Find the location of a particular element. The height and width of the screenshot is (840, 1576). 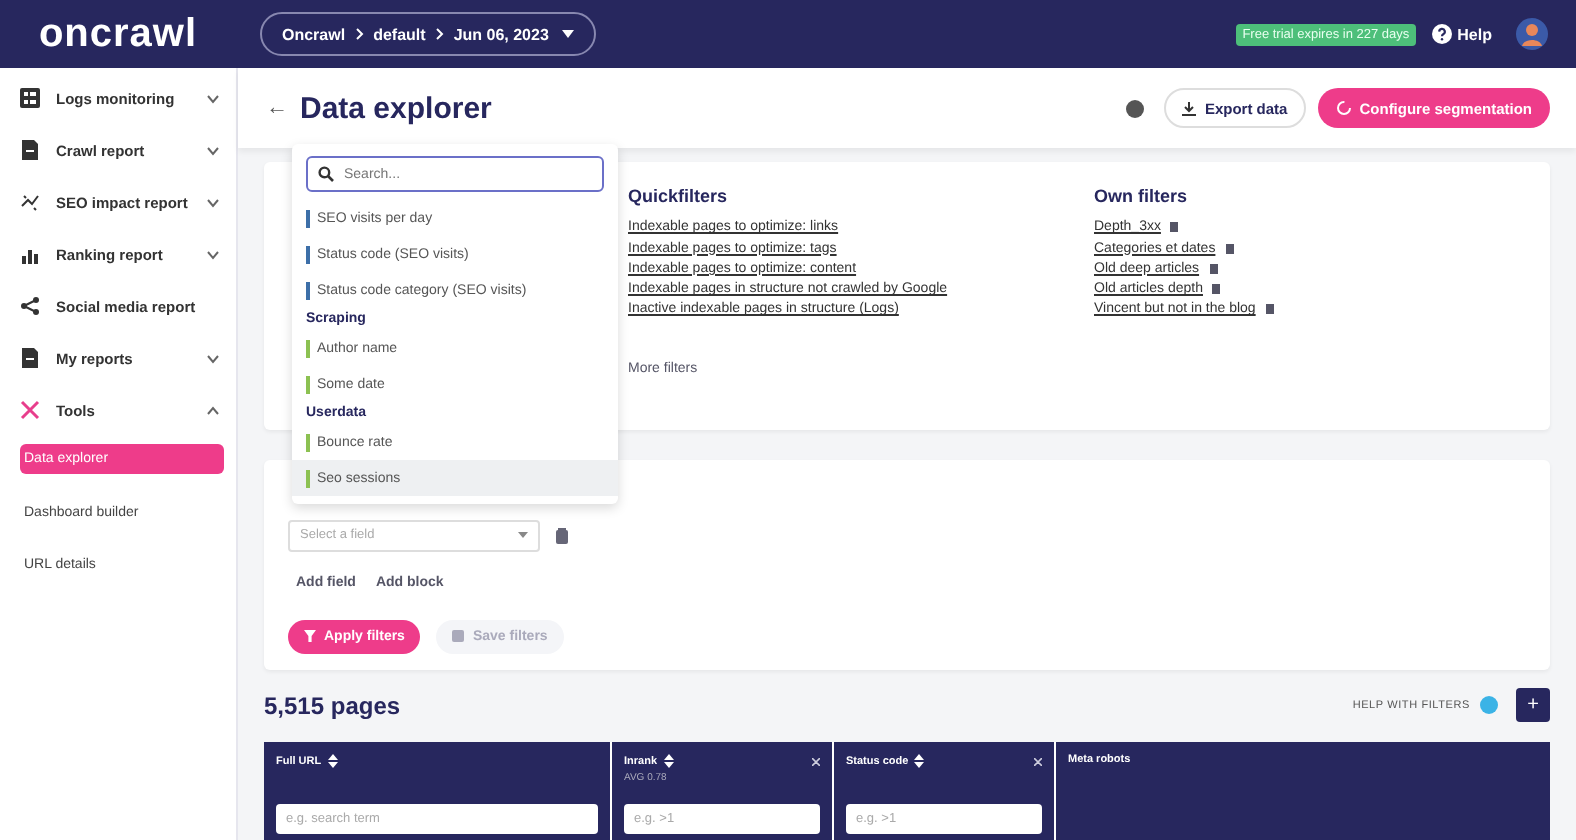

breadcrumb-selector: Oncrawl default Jun 06, 2023 is located at coordinates (428, 34).